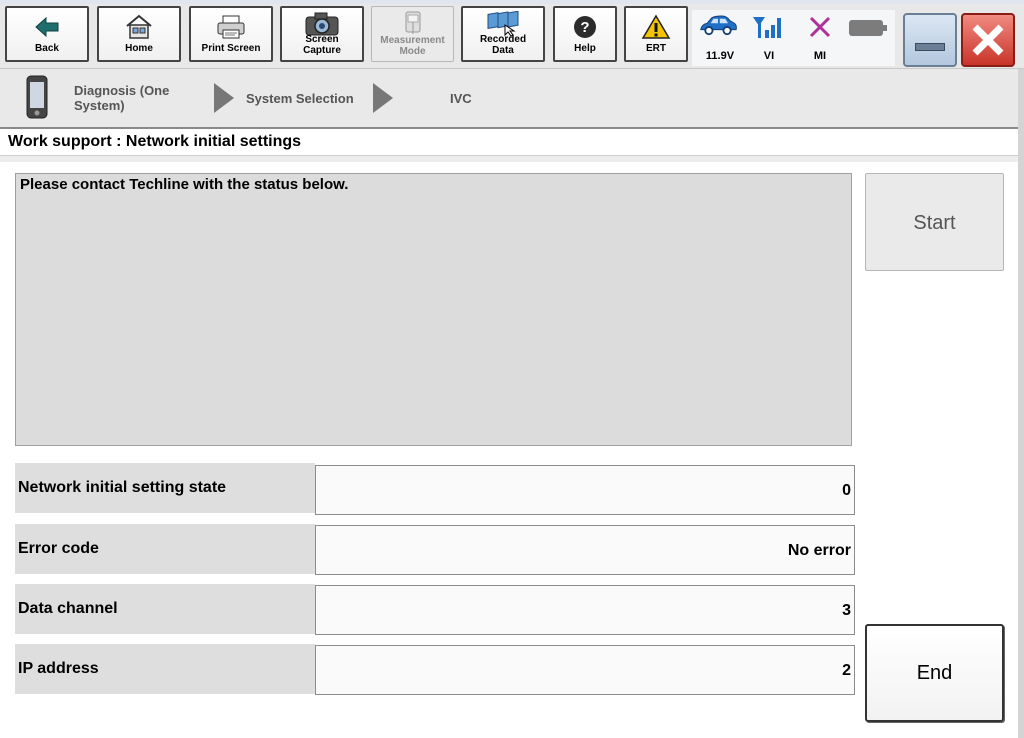 This screenshot has height=738, width=1024. What do you see at coordinates (231, 48) in the screenshot?
I see `print-screen-label: Print Screen` at bounding box center [231, 48].